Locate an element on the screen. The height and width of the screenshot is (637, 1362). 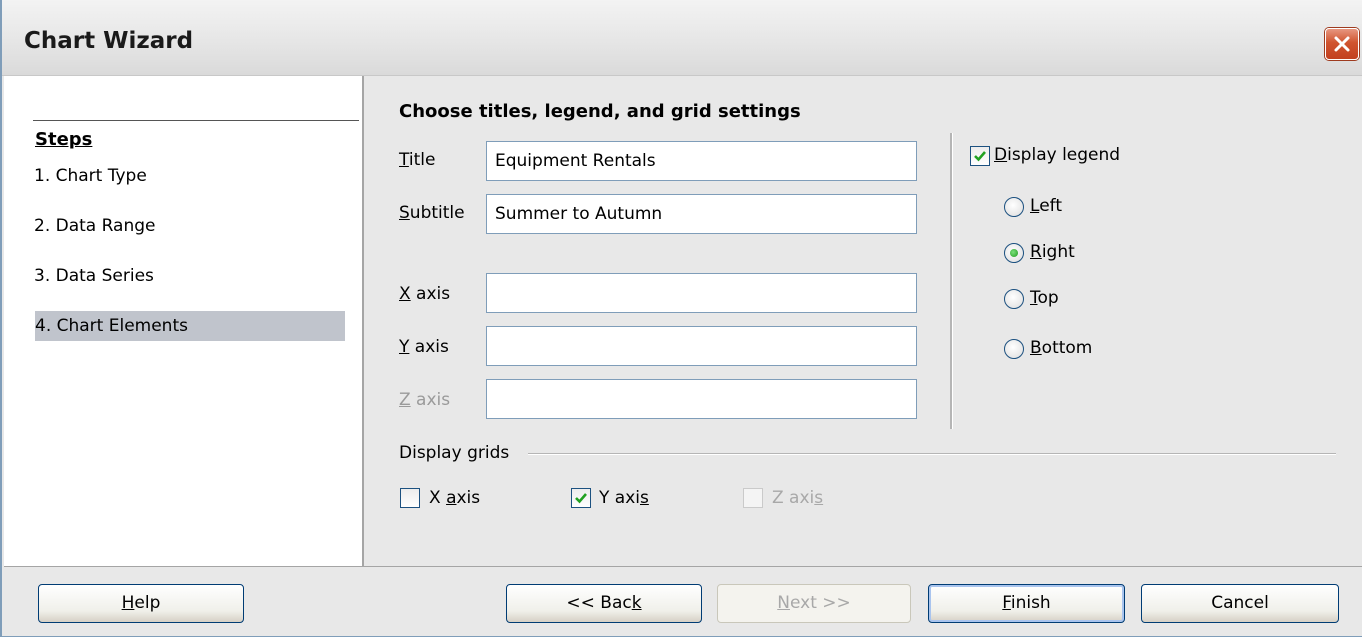
x-axis-title-input is located at coordinates (701, 293).